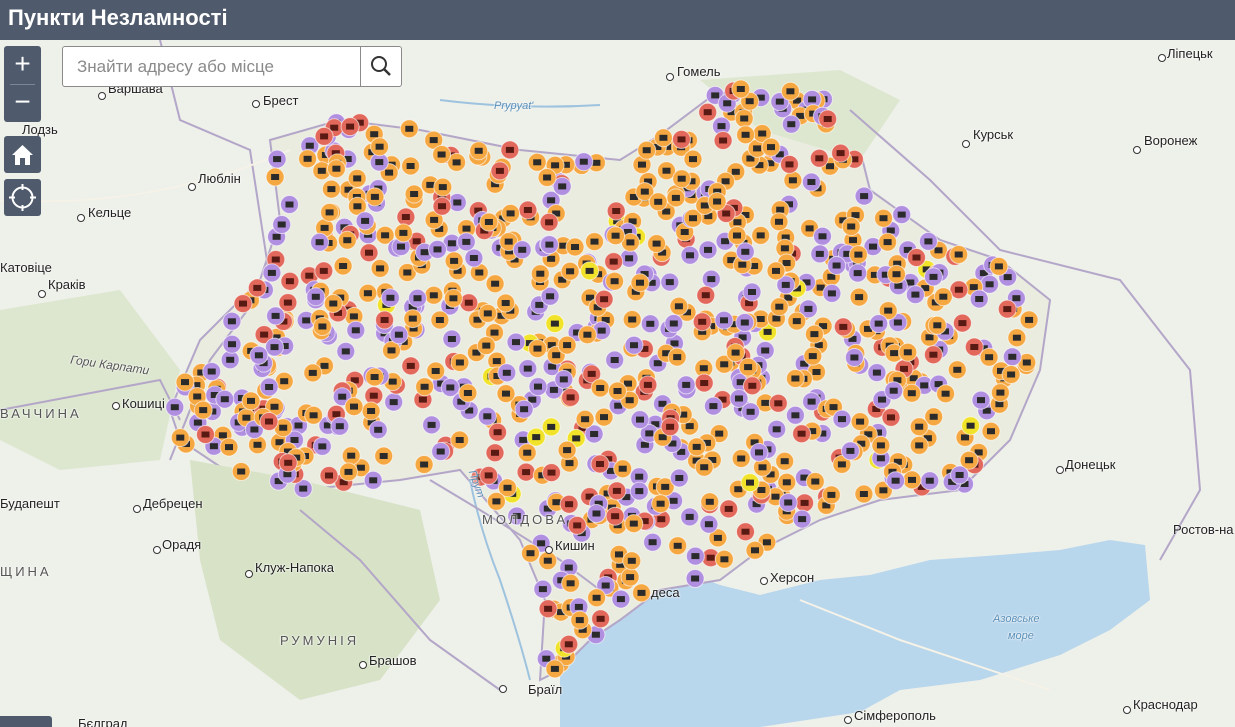  What do you see at coordinates (118, 17) in the screenshot?
I see `app-title: Пункти Незламності` at bounding box center [118, 17].